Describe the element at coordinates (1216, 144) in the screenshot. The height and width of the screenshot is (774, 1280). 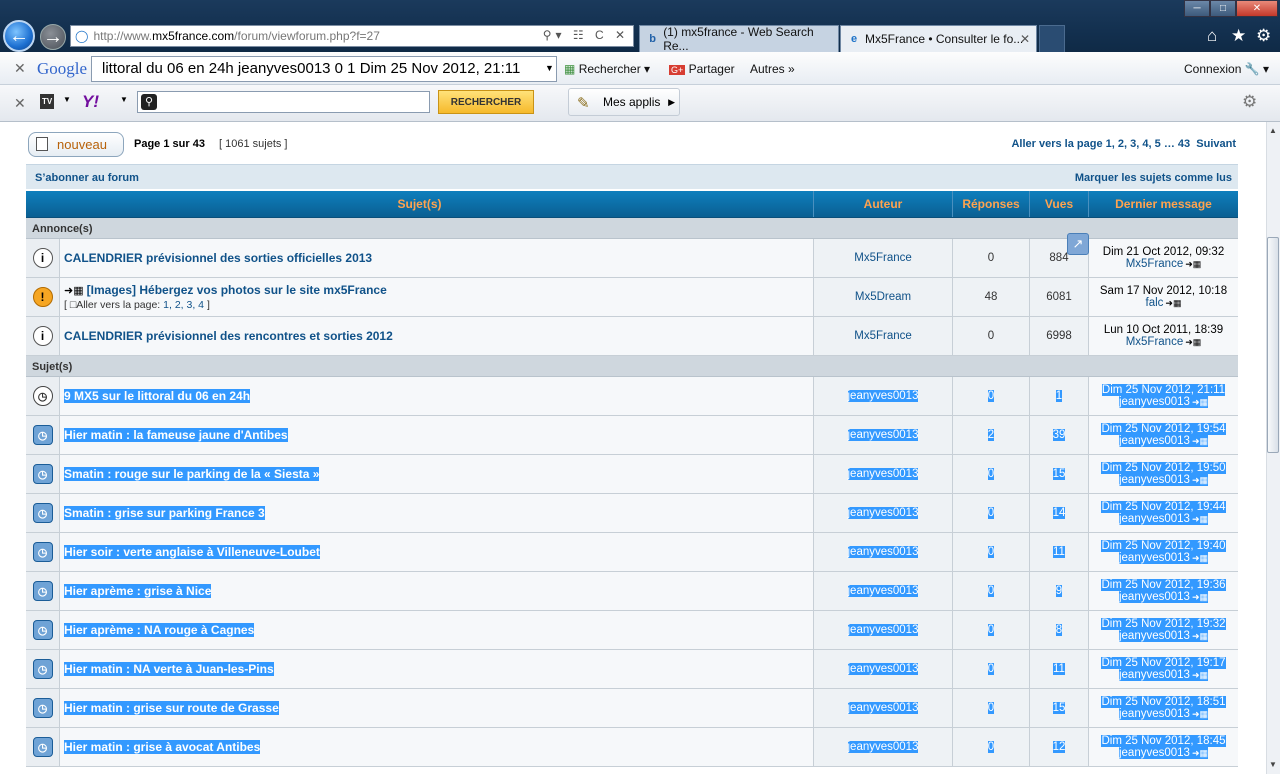
I see `next-page-link: Suivant` at that location.